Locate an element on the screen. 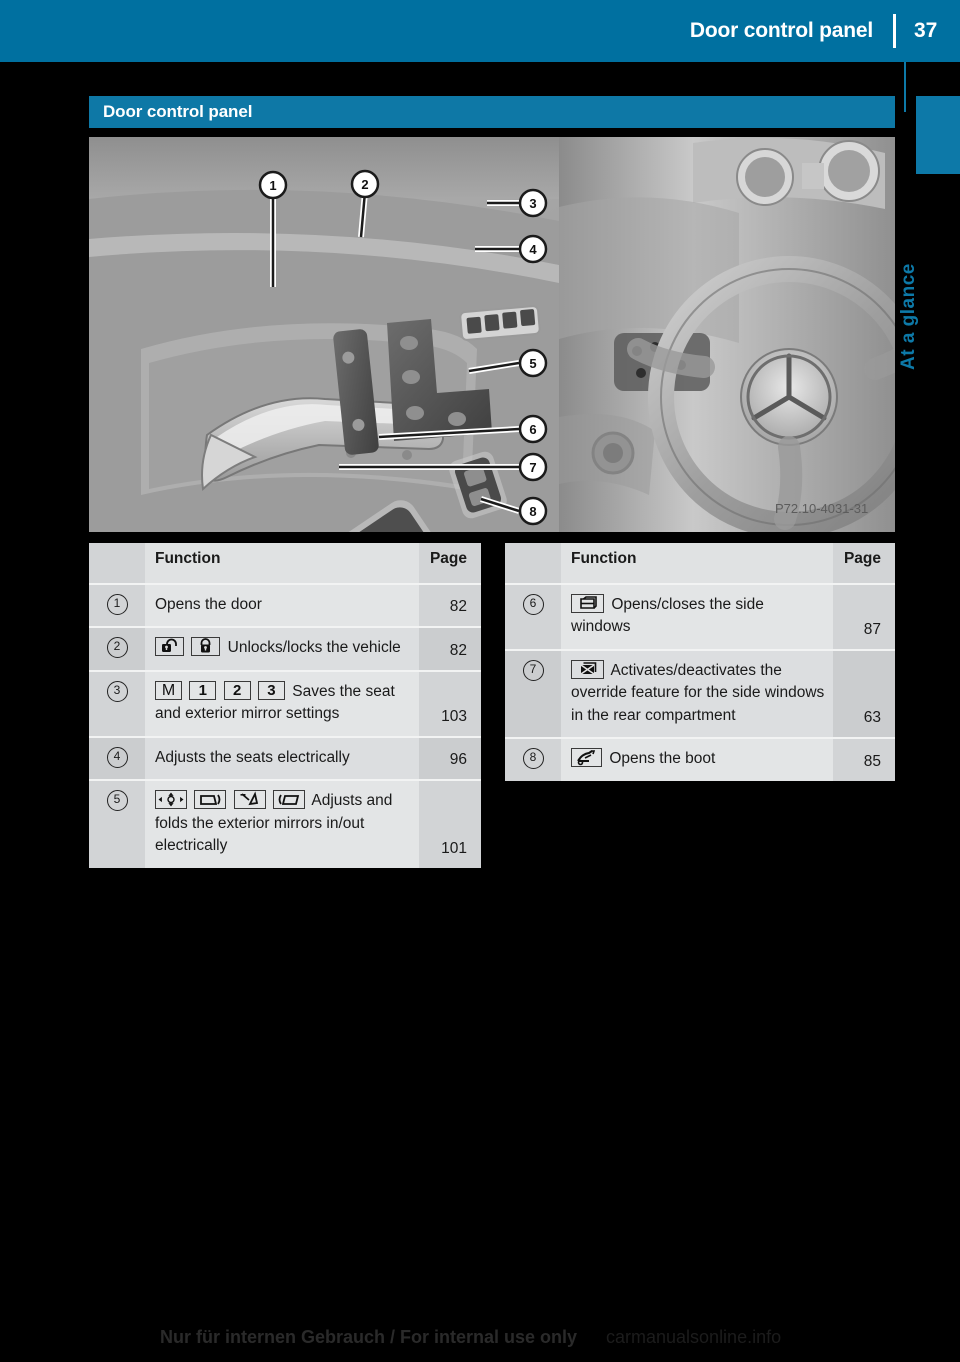  table-row: 8 Opens the boot 85 is located at coordinates (700, 759).